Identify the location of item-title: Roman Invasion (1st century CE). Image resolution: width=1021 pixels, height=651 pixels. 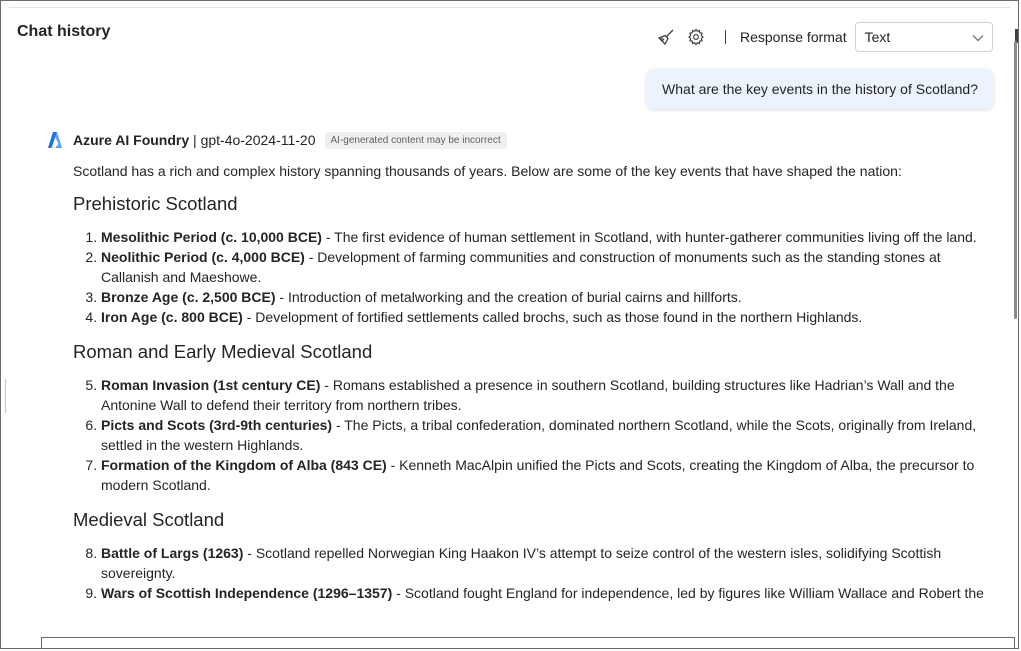
(211, 385).